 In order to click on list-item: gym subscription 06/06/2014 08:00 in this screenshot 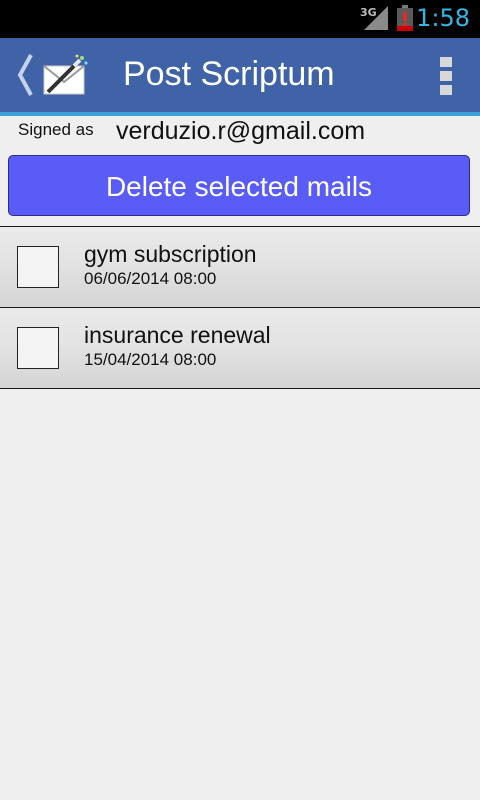, I will do `click(240, 266)`.